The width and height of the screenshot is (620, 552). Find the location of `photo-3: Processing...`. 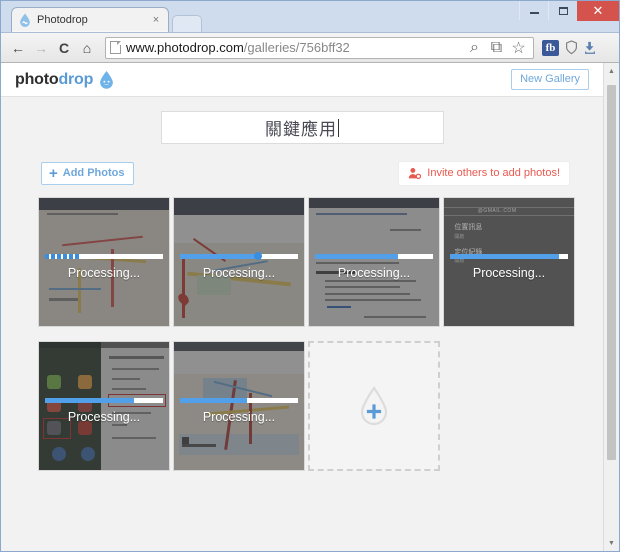

photo-3: Processing... is located at coordinates (374, 262).